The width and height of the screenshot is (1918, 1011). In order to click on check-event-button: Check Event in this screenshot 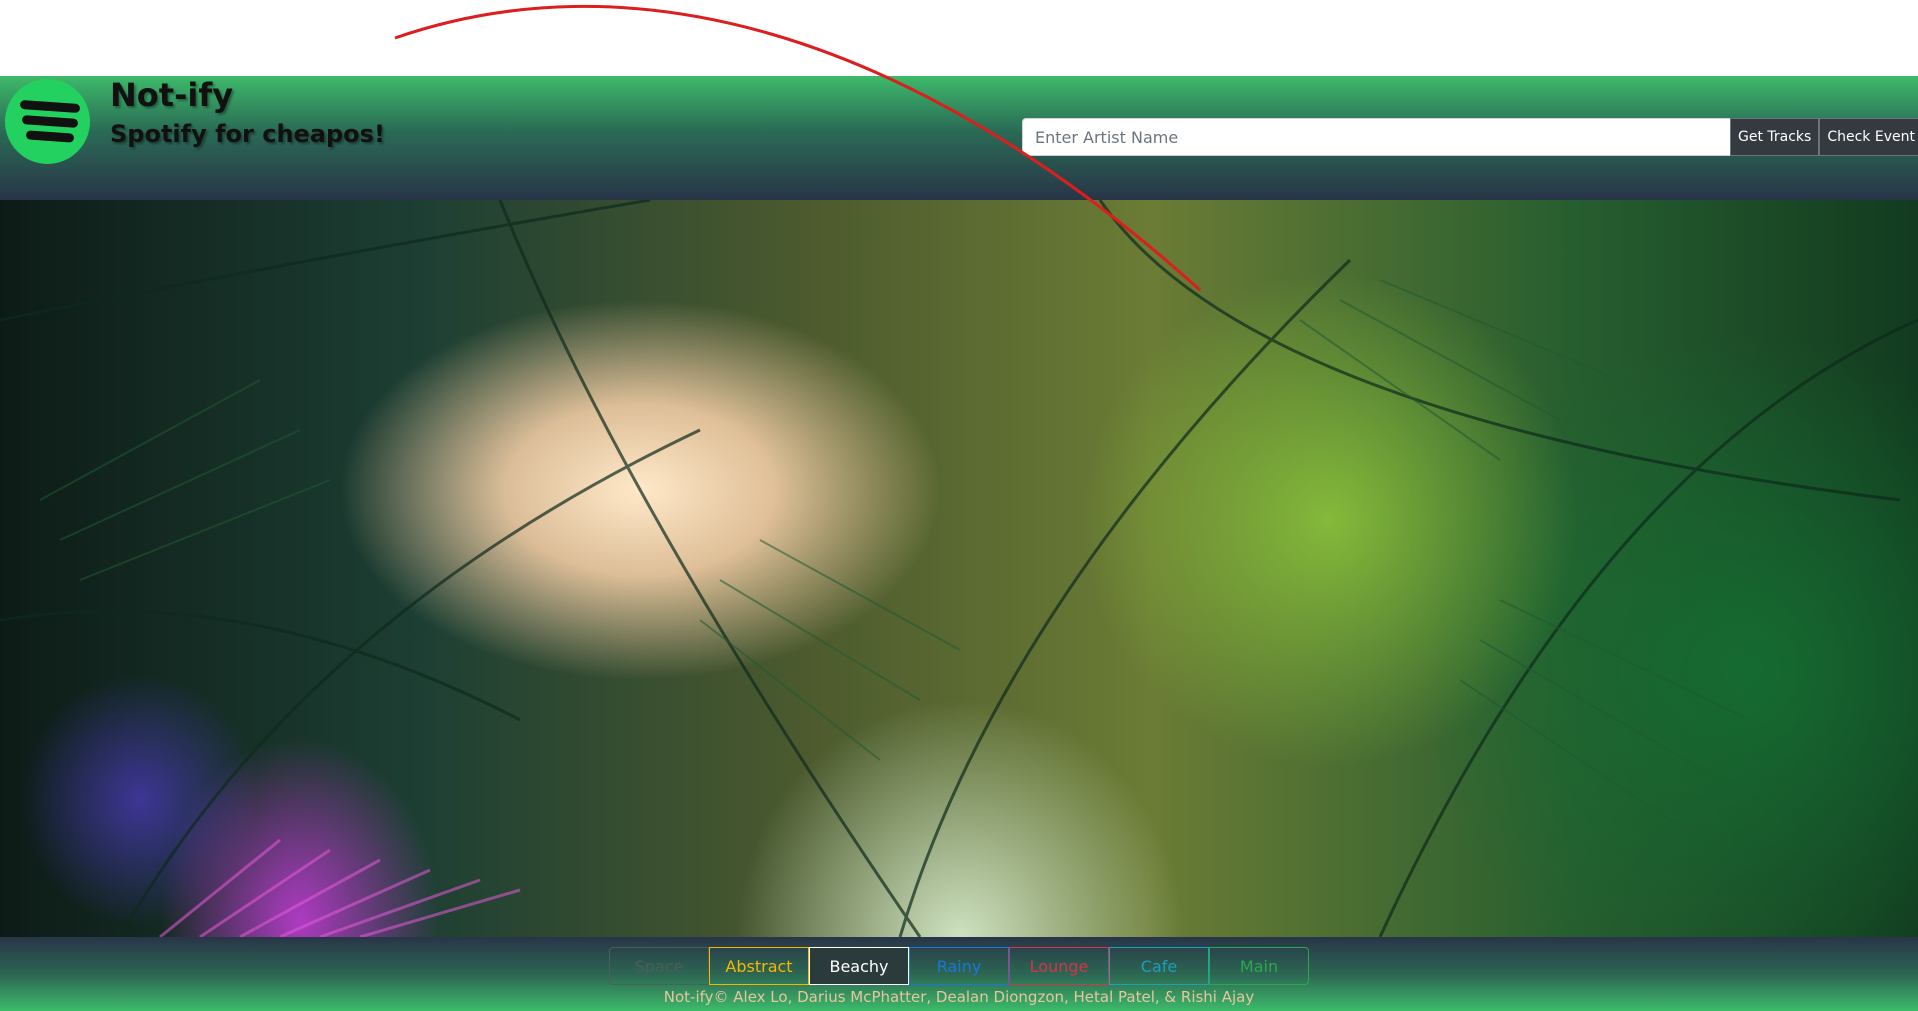, I will do `click(1868, 137)`.